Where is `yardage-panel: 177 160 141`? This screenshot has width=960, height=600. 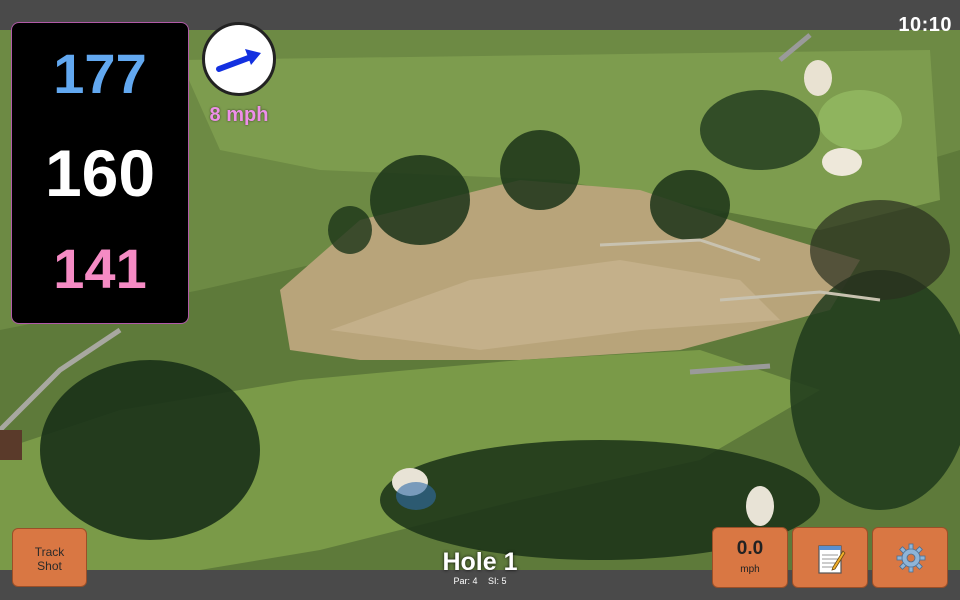
yardage-panel: 177 160 141 is located at coordinates (100, 173).